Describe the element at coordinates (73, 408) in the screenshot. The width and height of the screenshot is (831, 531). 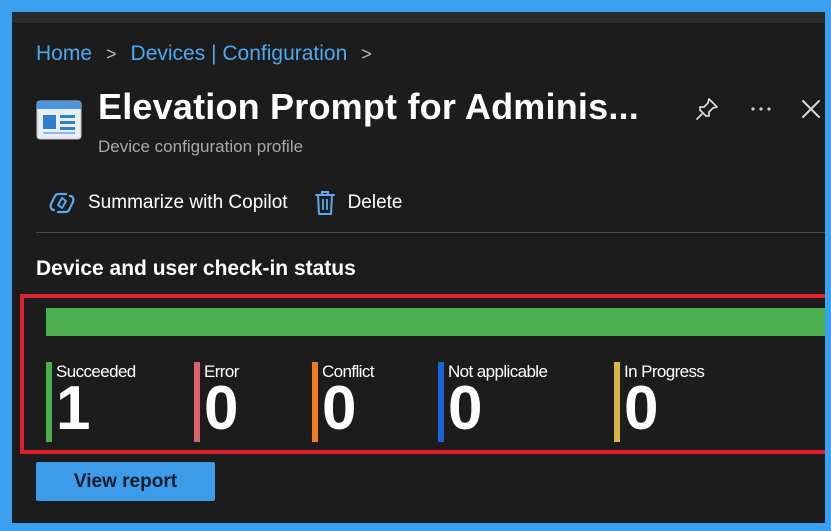
I see `status-count: 1` at that location.